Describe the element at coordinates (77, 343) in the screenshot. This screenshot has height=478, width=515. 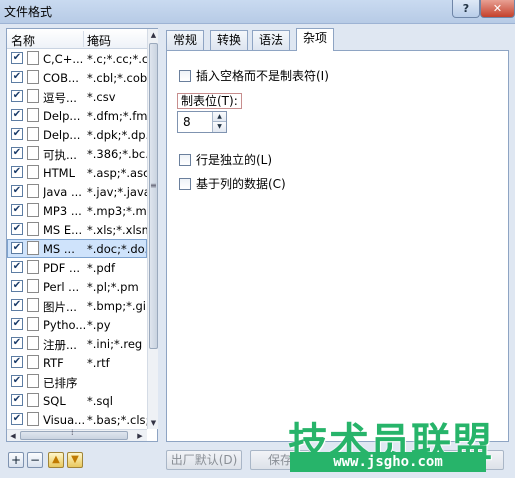
I see `list-item: ✔ 注册... *.ini;*.reg` at that location.